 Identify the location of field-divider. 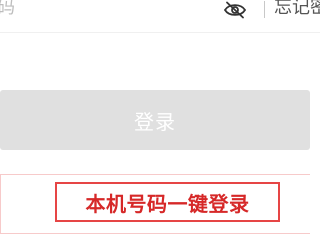
(264, 9).